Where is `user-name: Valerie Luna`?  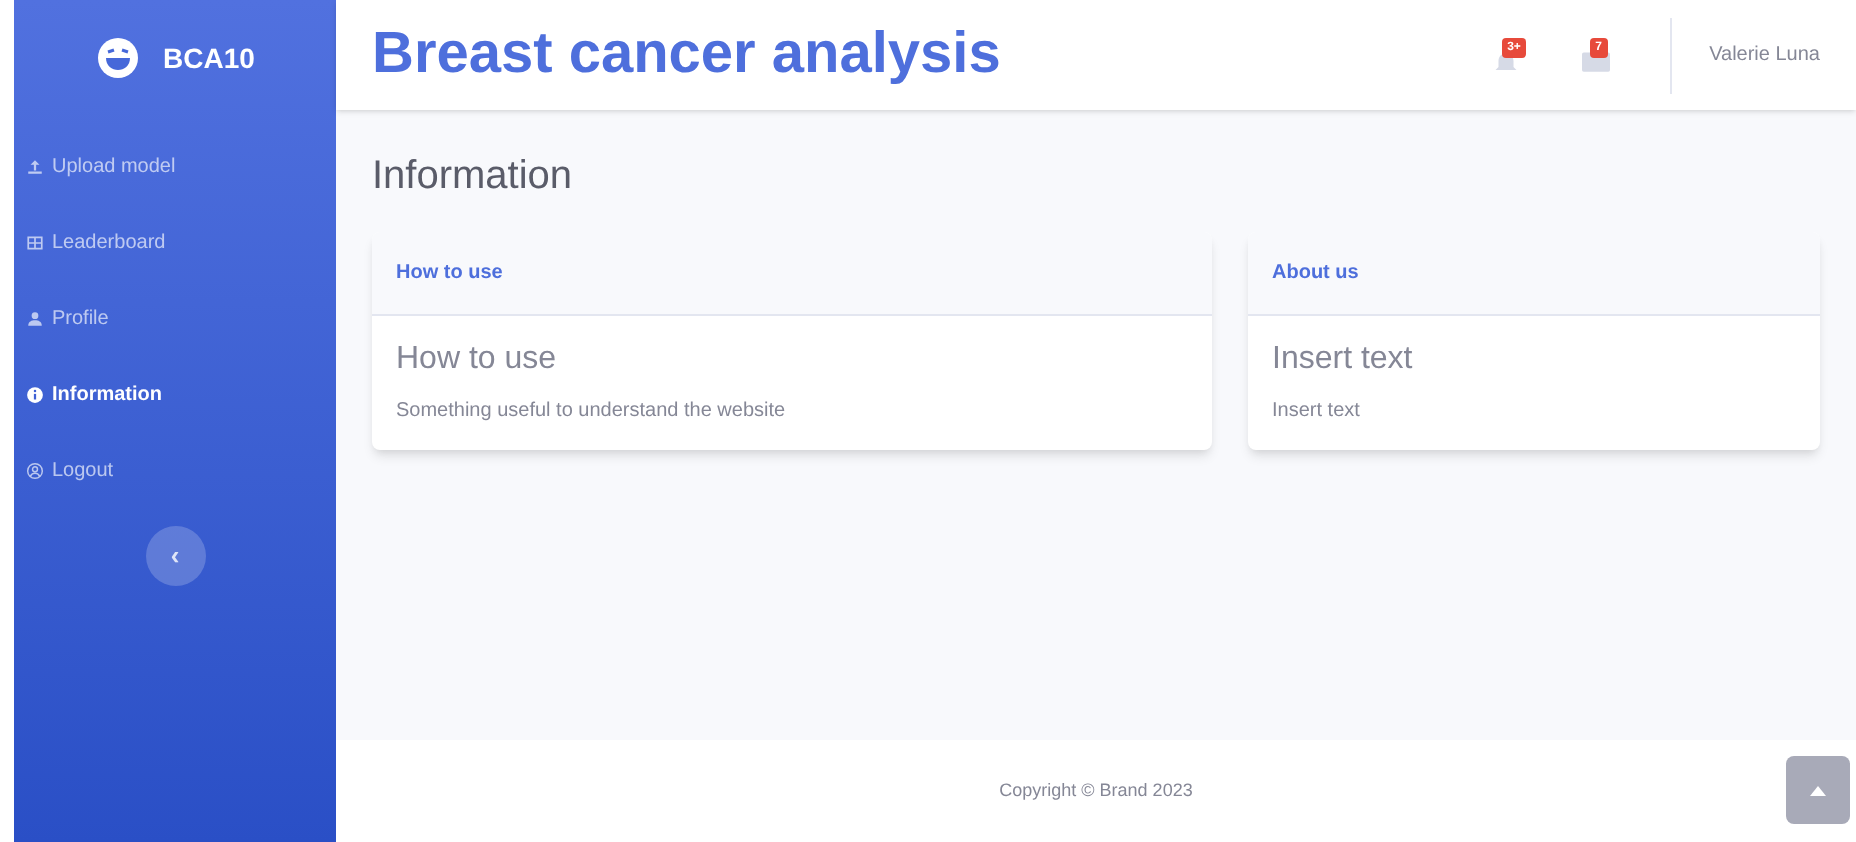
user-name: Valerie Luna is located at coordinates (1764, 55).